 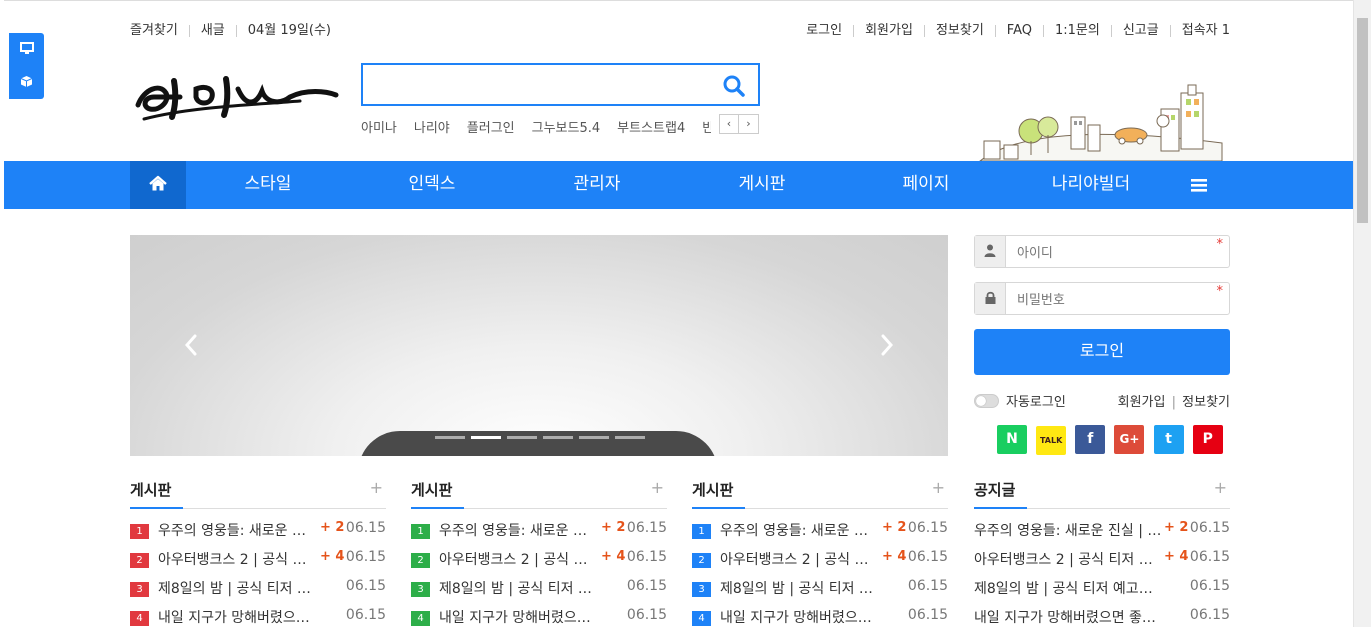 I want to click on top-link: FAQ, so click(x=1019, y=30).